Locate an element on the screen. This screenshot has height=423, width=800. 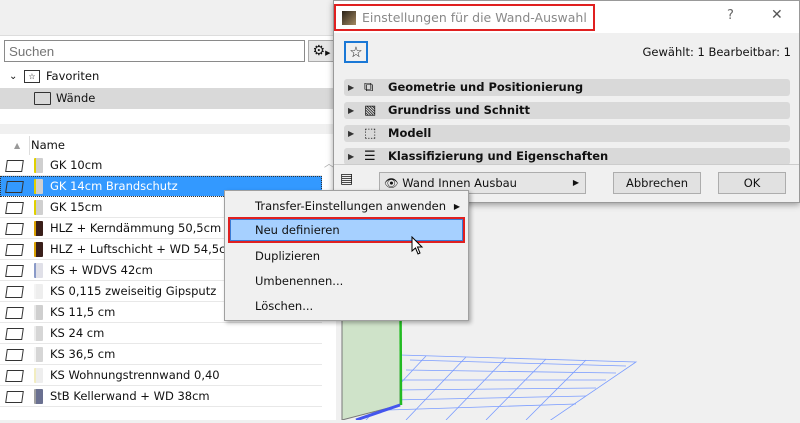
section-header: ▶ ☰ Klassifizierung und Eigenschaften is located at coordinates (567, 156).